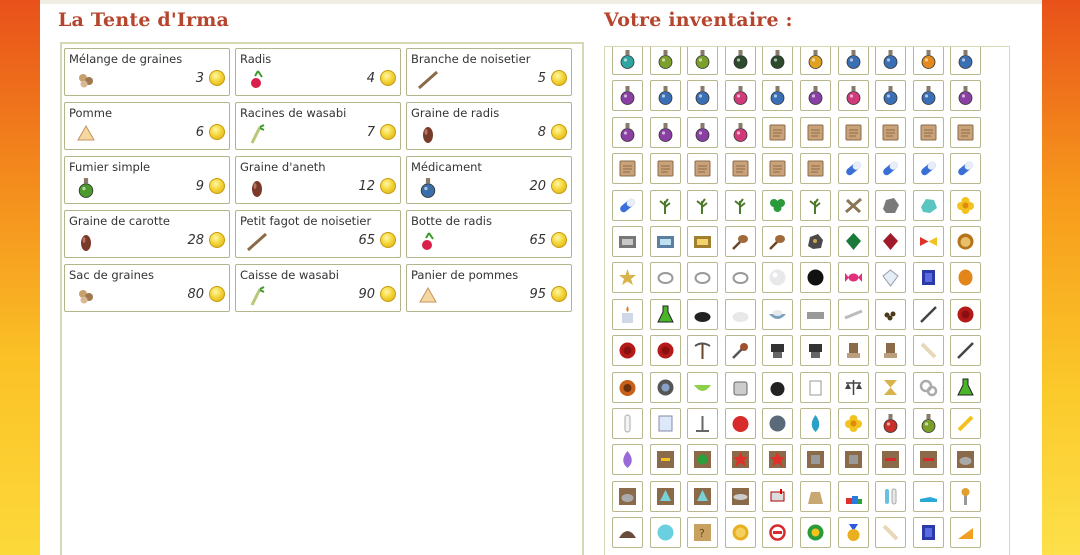  What do you see at coordinates (489, 72) in the screenshot?
I see `shop-item-card: Branche de noisetier 5` at bounding box center [489, 72].